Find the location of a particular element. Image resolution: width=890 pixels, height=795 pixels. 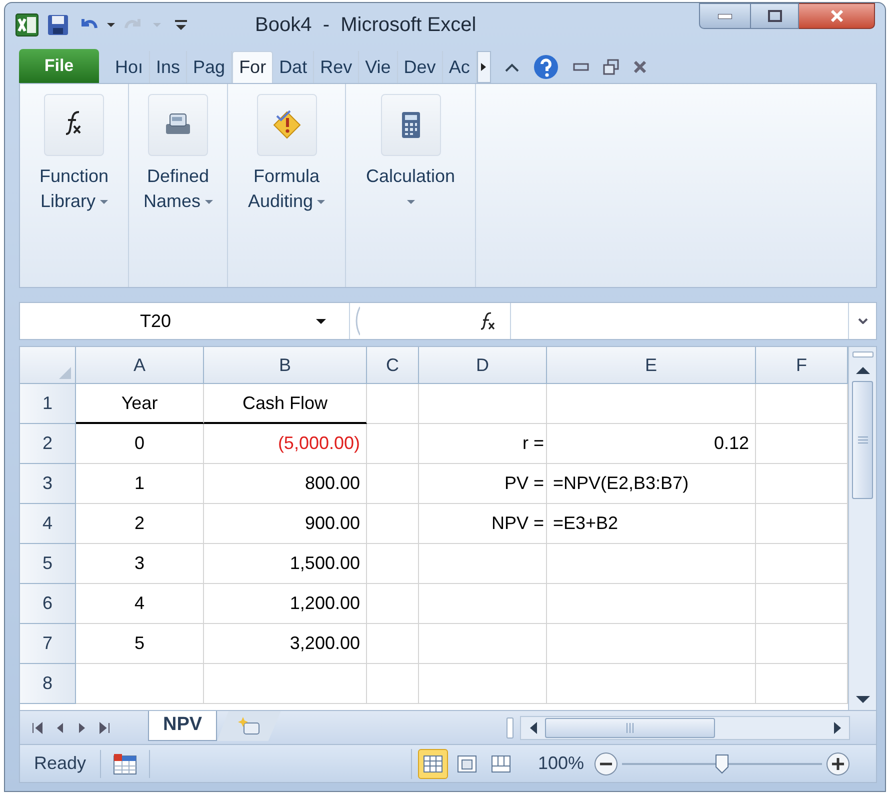

save-icon is located at coordinates (58, 25).